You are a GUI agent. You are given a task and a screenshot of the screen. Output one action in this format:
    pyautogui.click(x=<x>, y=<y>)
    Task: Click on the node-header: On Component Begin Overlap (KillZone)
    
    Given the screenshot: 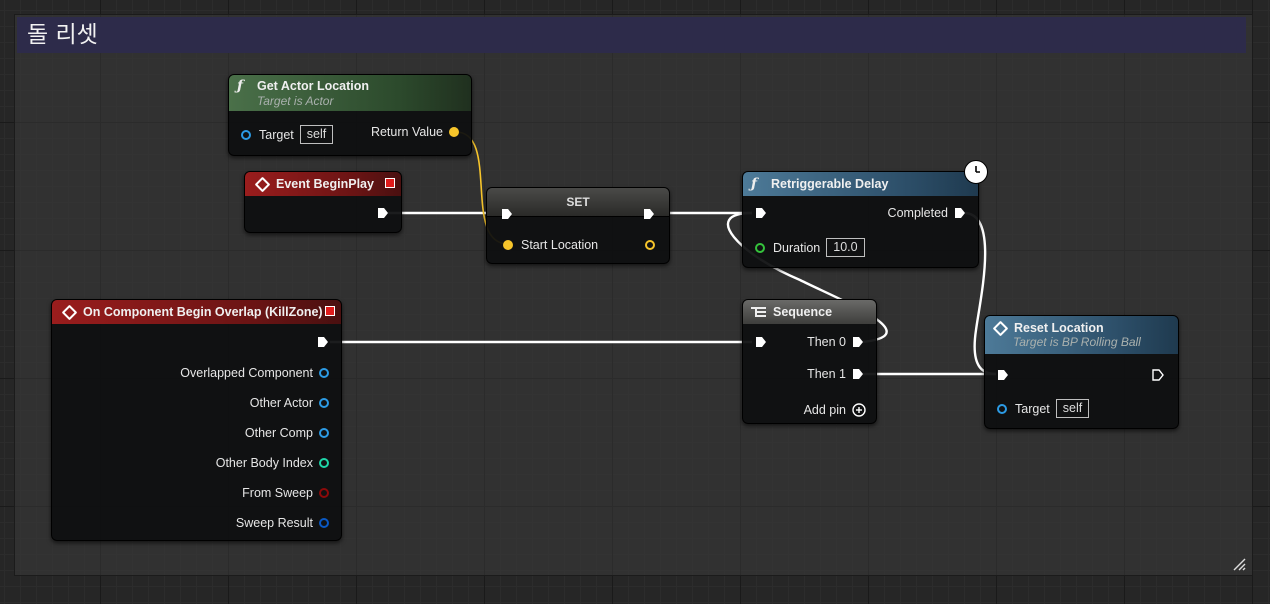 What is the action you would take?
    pyautogui.click(x=196, y=312)
    